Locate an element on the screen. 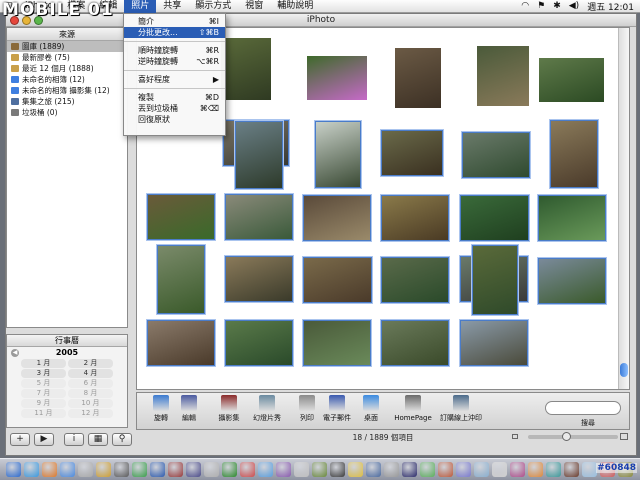 Image resolution: width=640 pixels, height=480 pixels. menu-help: 輔助說明 is located at coordinates (295, 6).